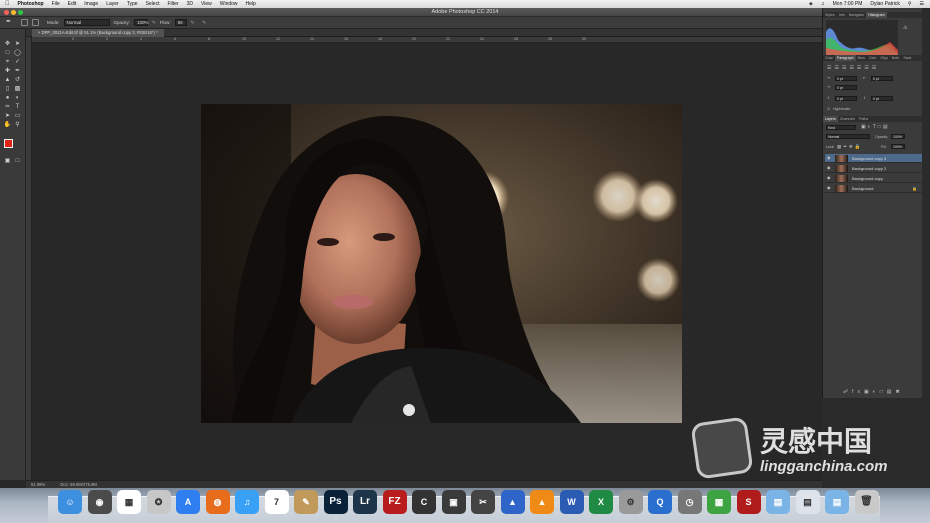 Image resolution: width=930 pixels, height=523 pixels. What do you see at coordinates (132, 4) in the screenshot?
I see `menu-type: Type` at bounding box center [132, 4].